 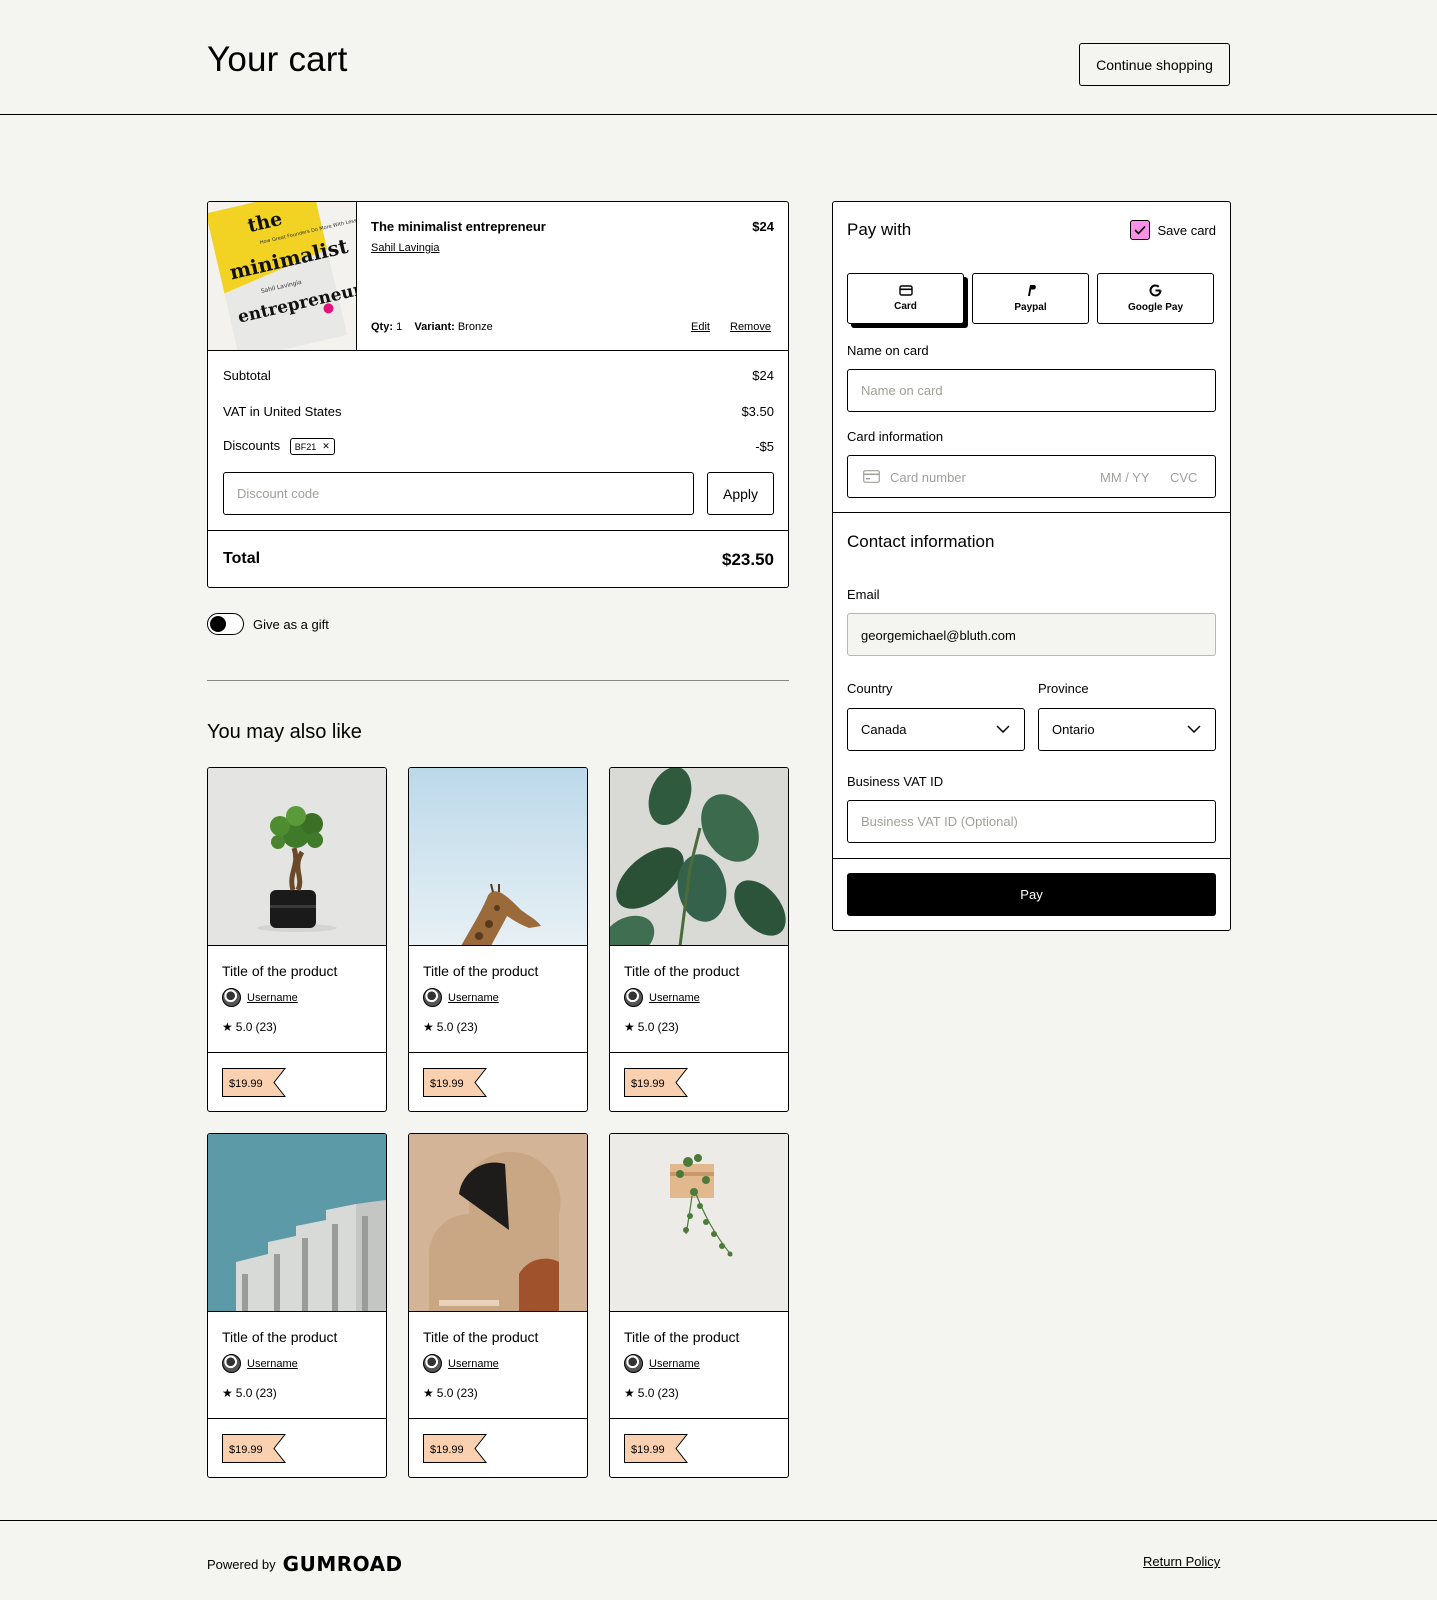 I want to click on gift-toggle, so click(x=225, y=624).